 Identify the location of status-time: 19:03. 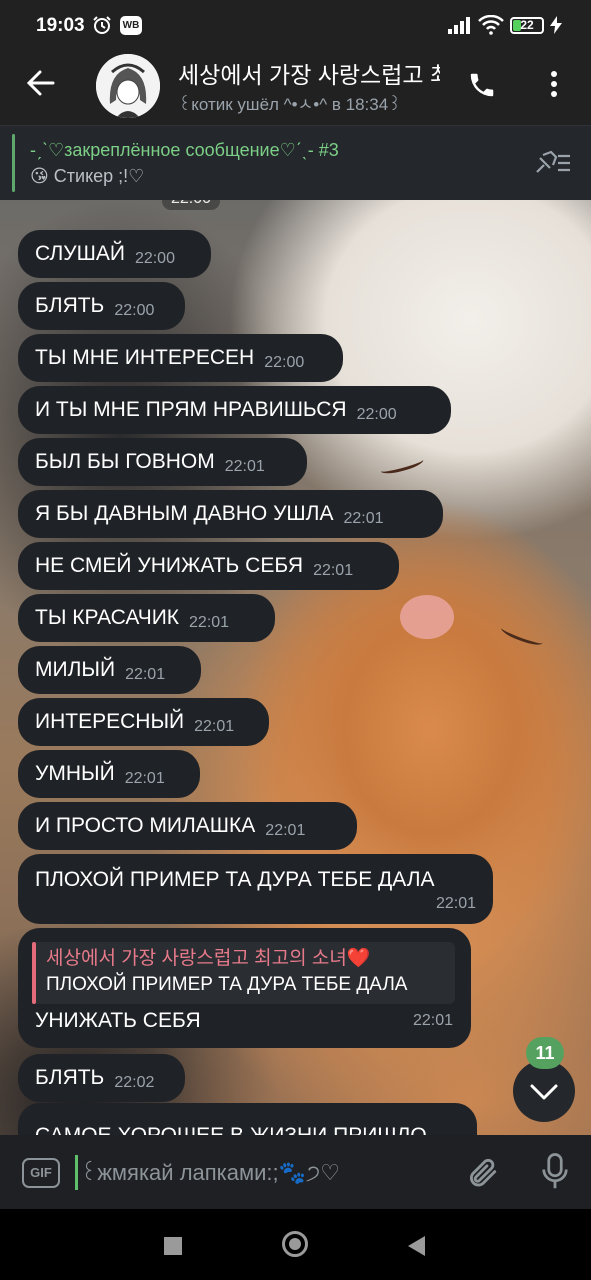
(60, 25).